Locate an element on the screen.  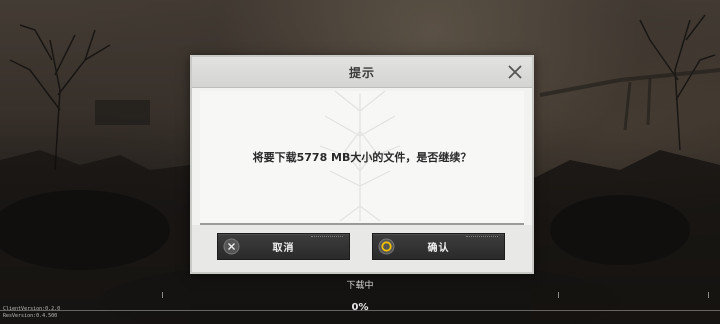
cancel-button: 取消 is located at coordinates (283, 246).